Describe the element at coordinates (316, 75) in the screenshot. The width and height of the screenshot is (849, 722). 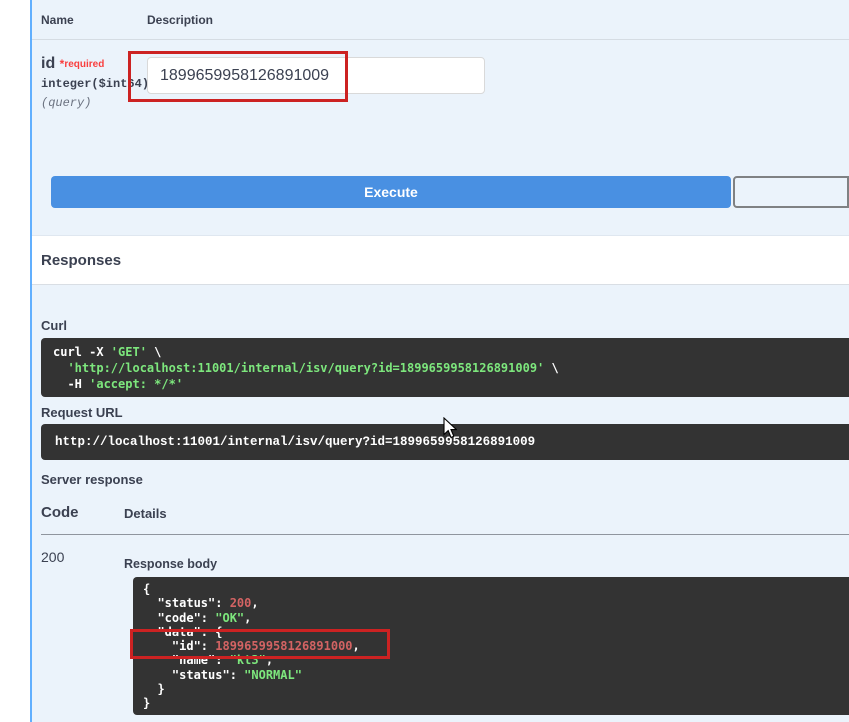
I see `id-parameter-input` at that location.